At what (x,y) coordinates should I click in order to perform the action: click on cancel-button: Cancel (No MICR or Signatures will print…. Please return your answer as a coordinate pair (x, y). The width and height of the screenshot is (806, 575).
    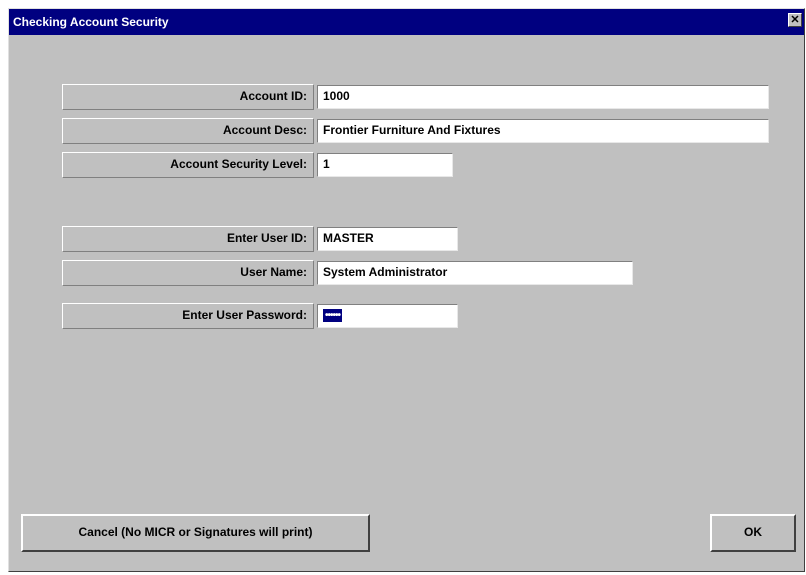
    Looking at the image, I should click on (195, 533).